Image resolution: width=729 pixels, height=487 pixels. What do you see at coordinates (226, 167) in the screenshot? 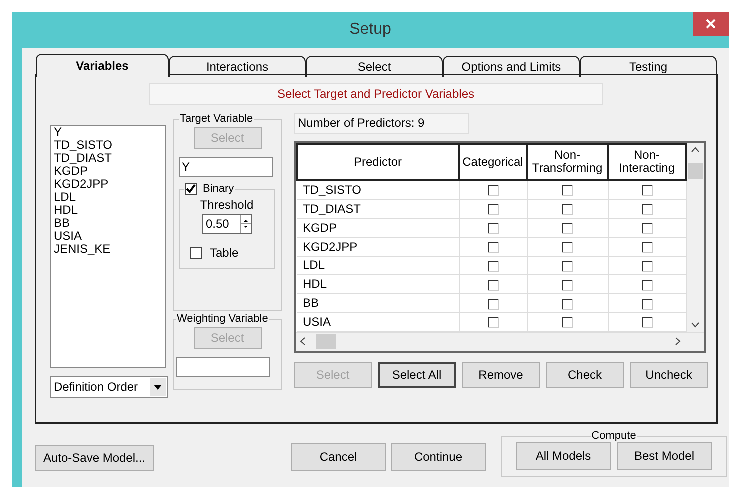
I see `target-field: Y` at bounding box center [226, 167].